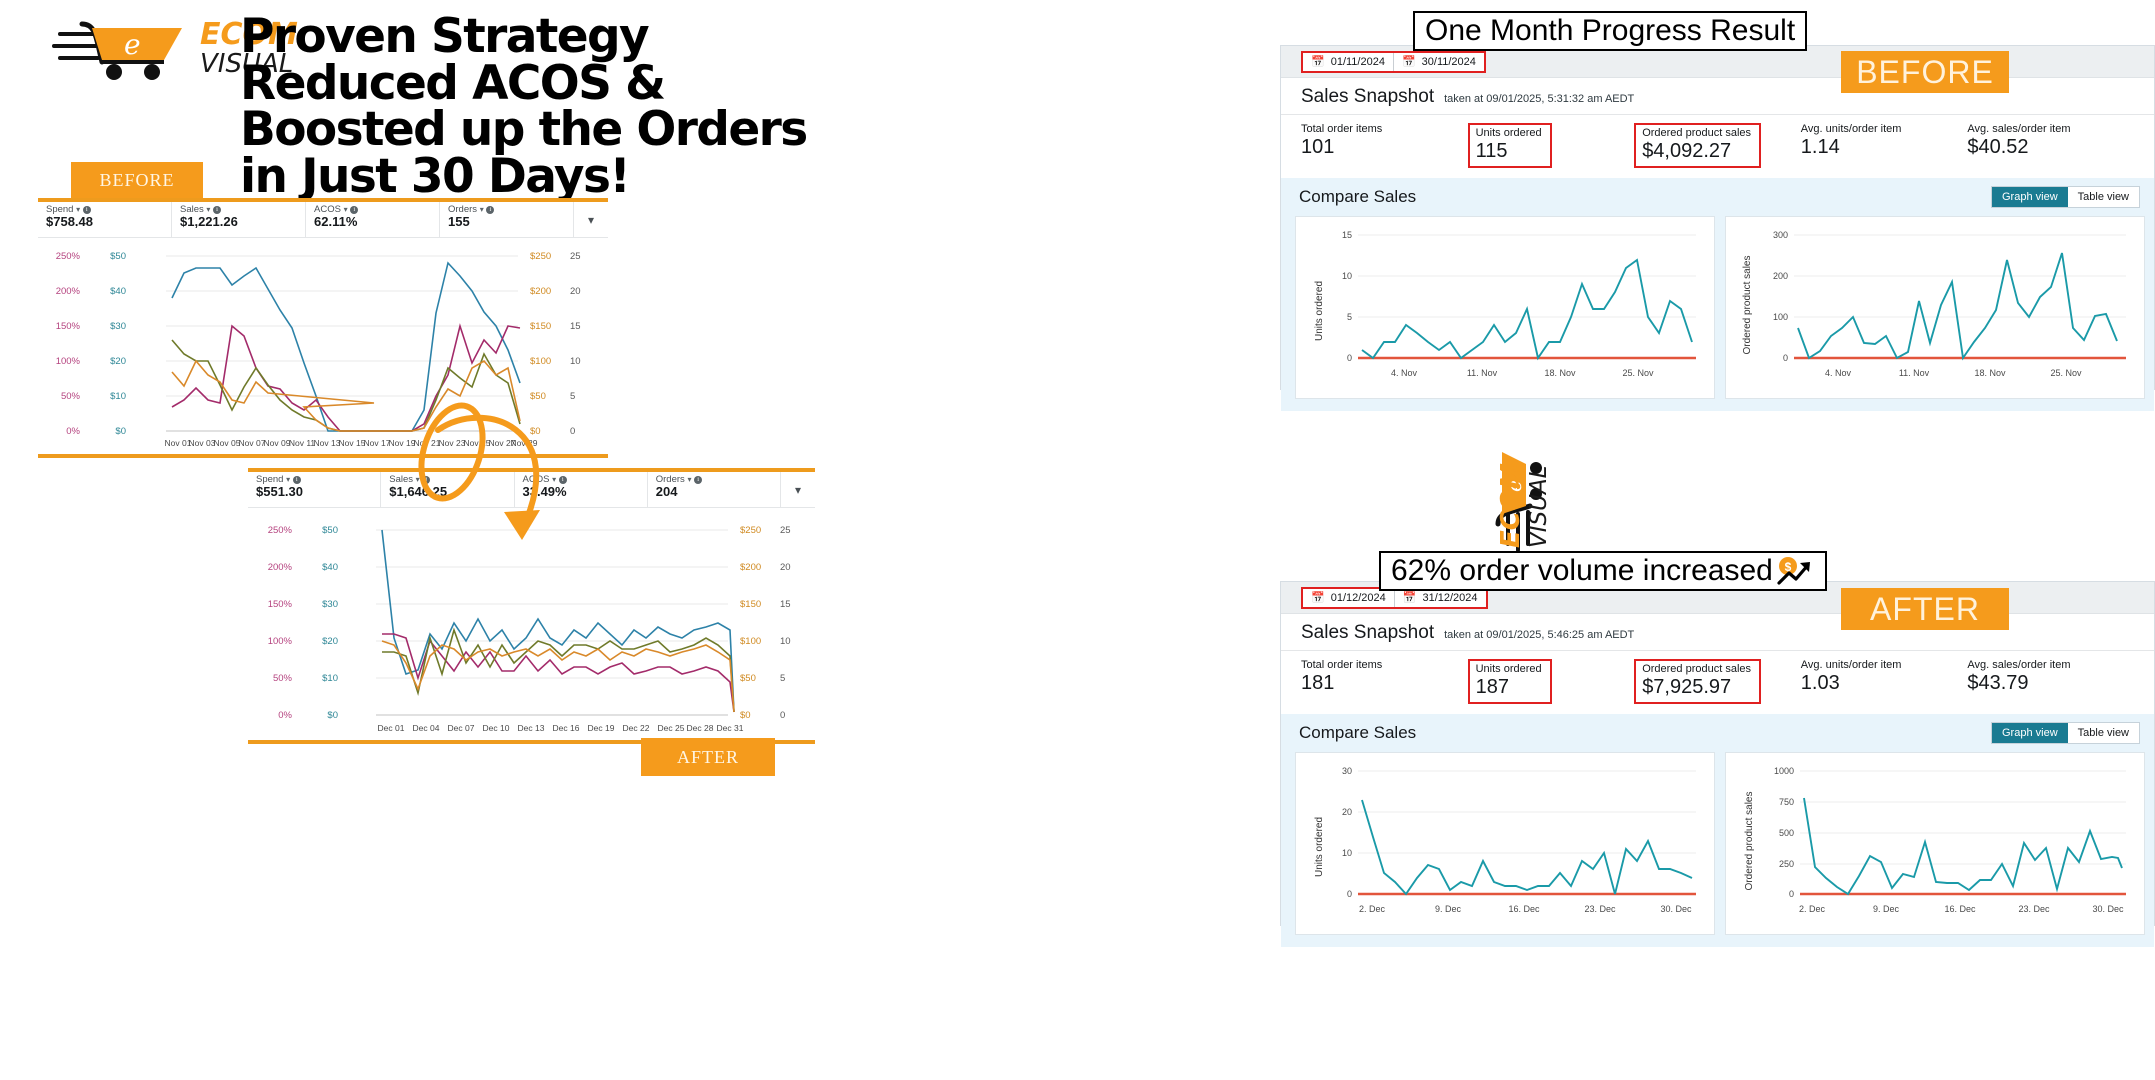  I want to click on callout-one-month-progress: One Month Progress Result, so click(1610, 31).